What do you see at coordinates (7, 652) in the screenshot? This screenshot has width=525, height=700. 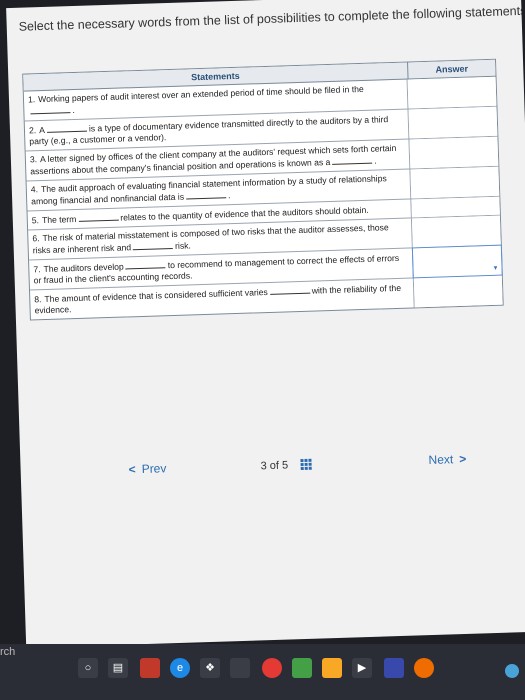 I see `taskbar-search-text: rch` at bounding box center [7, 652].